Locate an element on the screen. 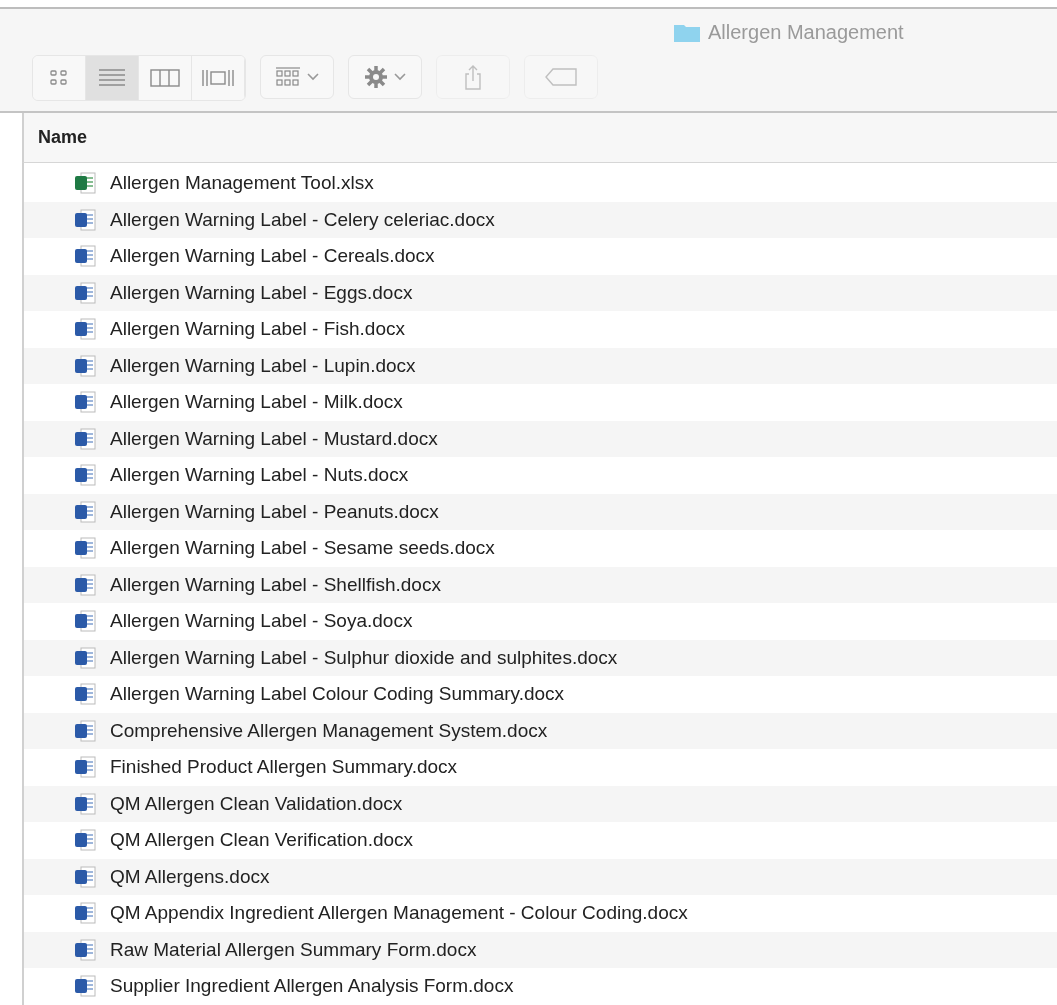 Image resolution: width=1057 pixels, height=1005 pixels. column-header: Name is located at coordinates (63, 137).